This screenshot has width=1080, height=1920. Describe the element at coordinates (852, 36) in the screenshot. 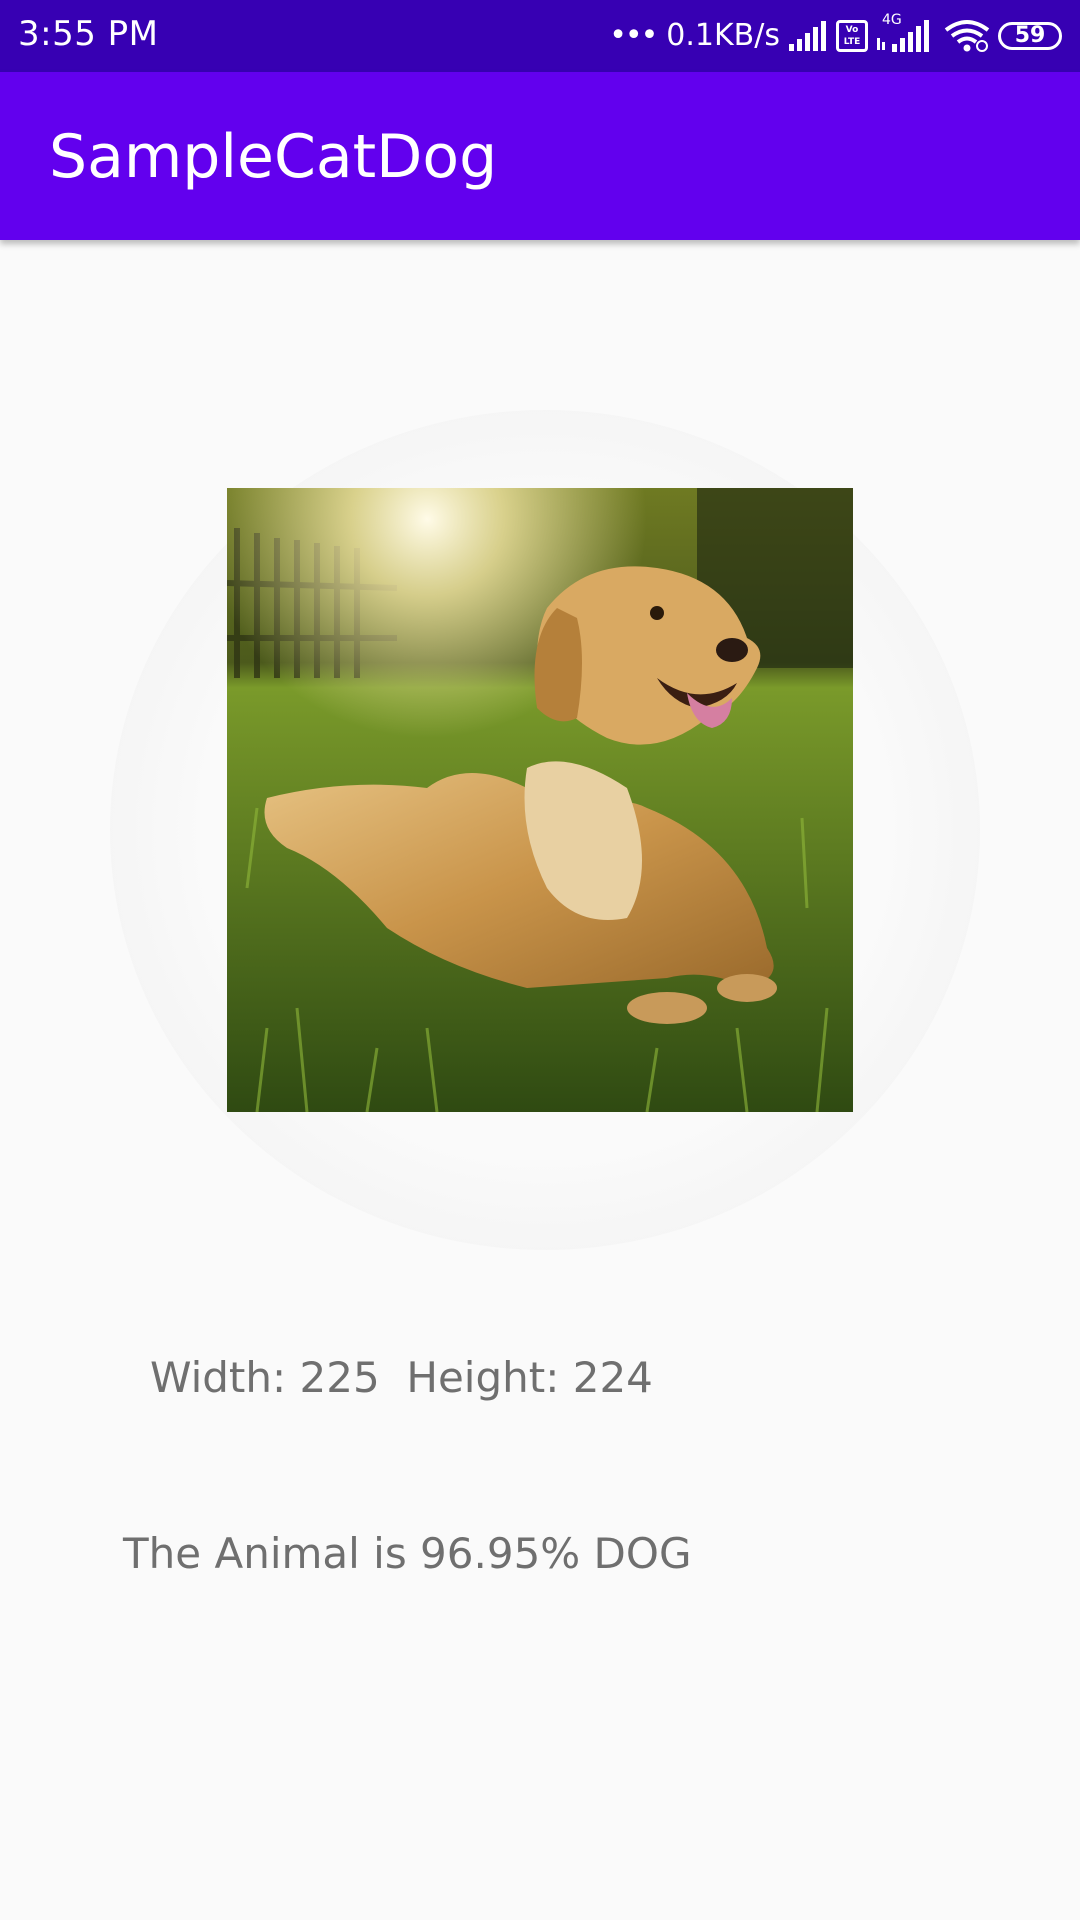

I see `volte-icon: Vo LTE` at that location.